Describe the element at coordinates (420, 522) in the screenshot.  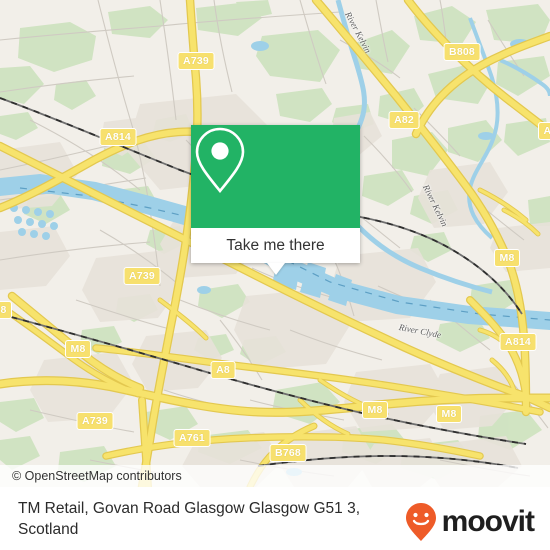
I see `moovit-pin-icon` at that location.